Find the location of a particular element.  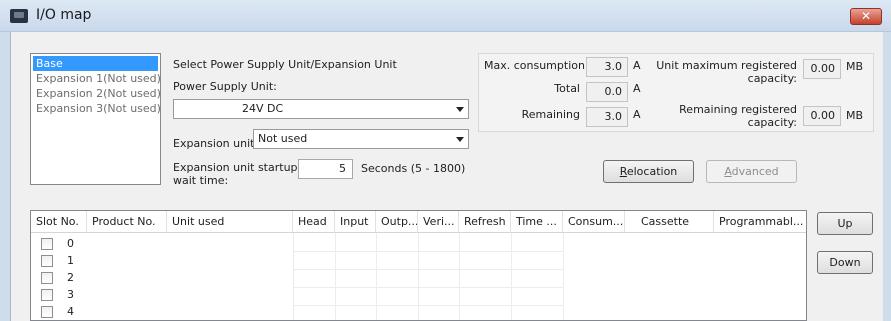

column-header-refresh: Refresh is located at coordinates (485, 222).